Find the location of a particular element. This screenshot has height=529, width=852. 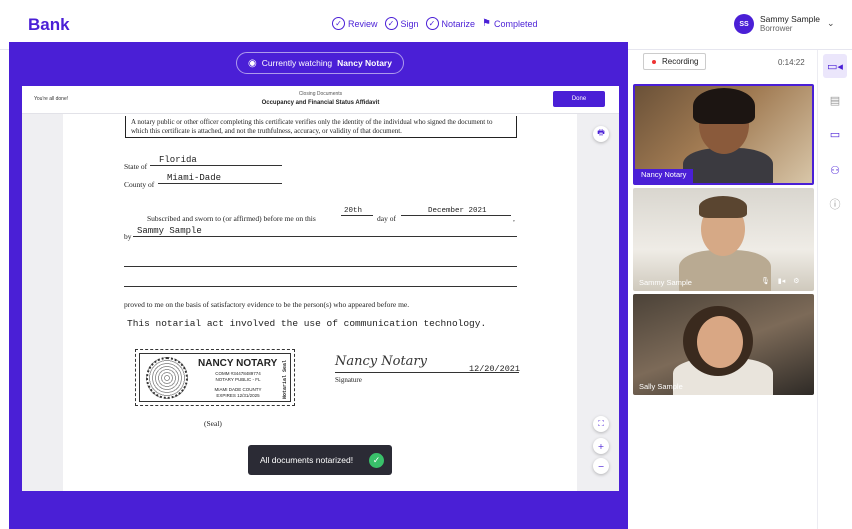

state-seal-emblem is located at coordinates (167, 378).